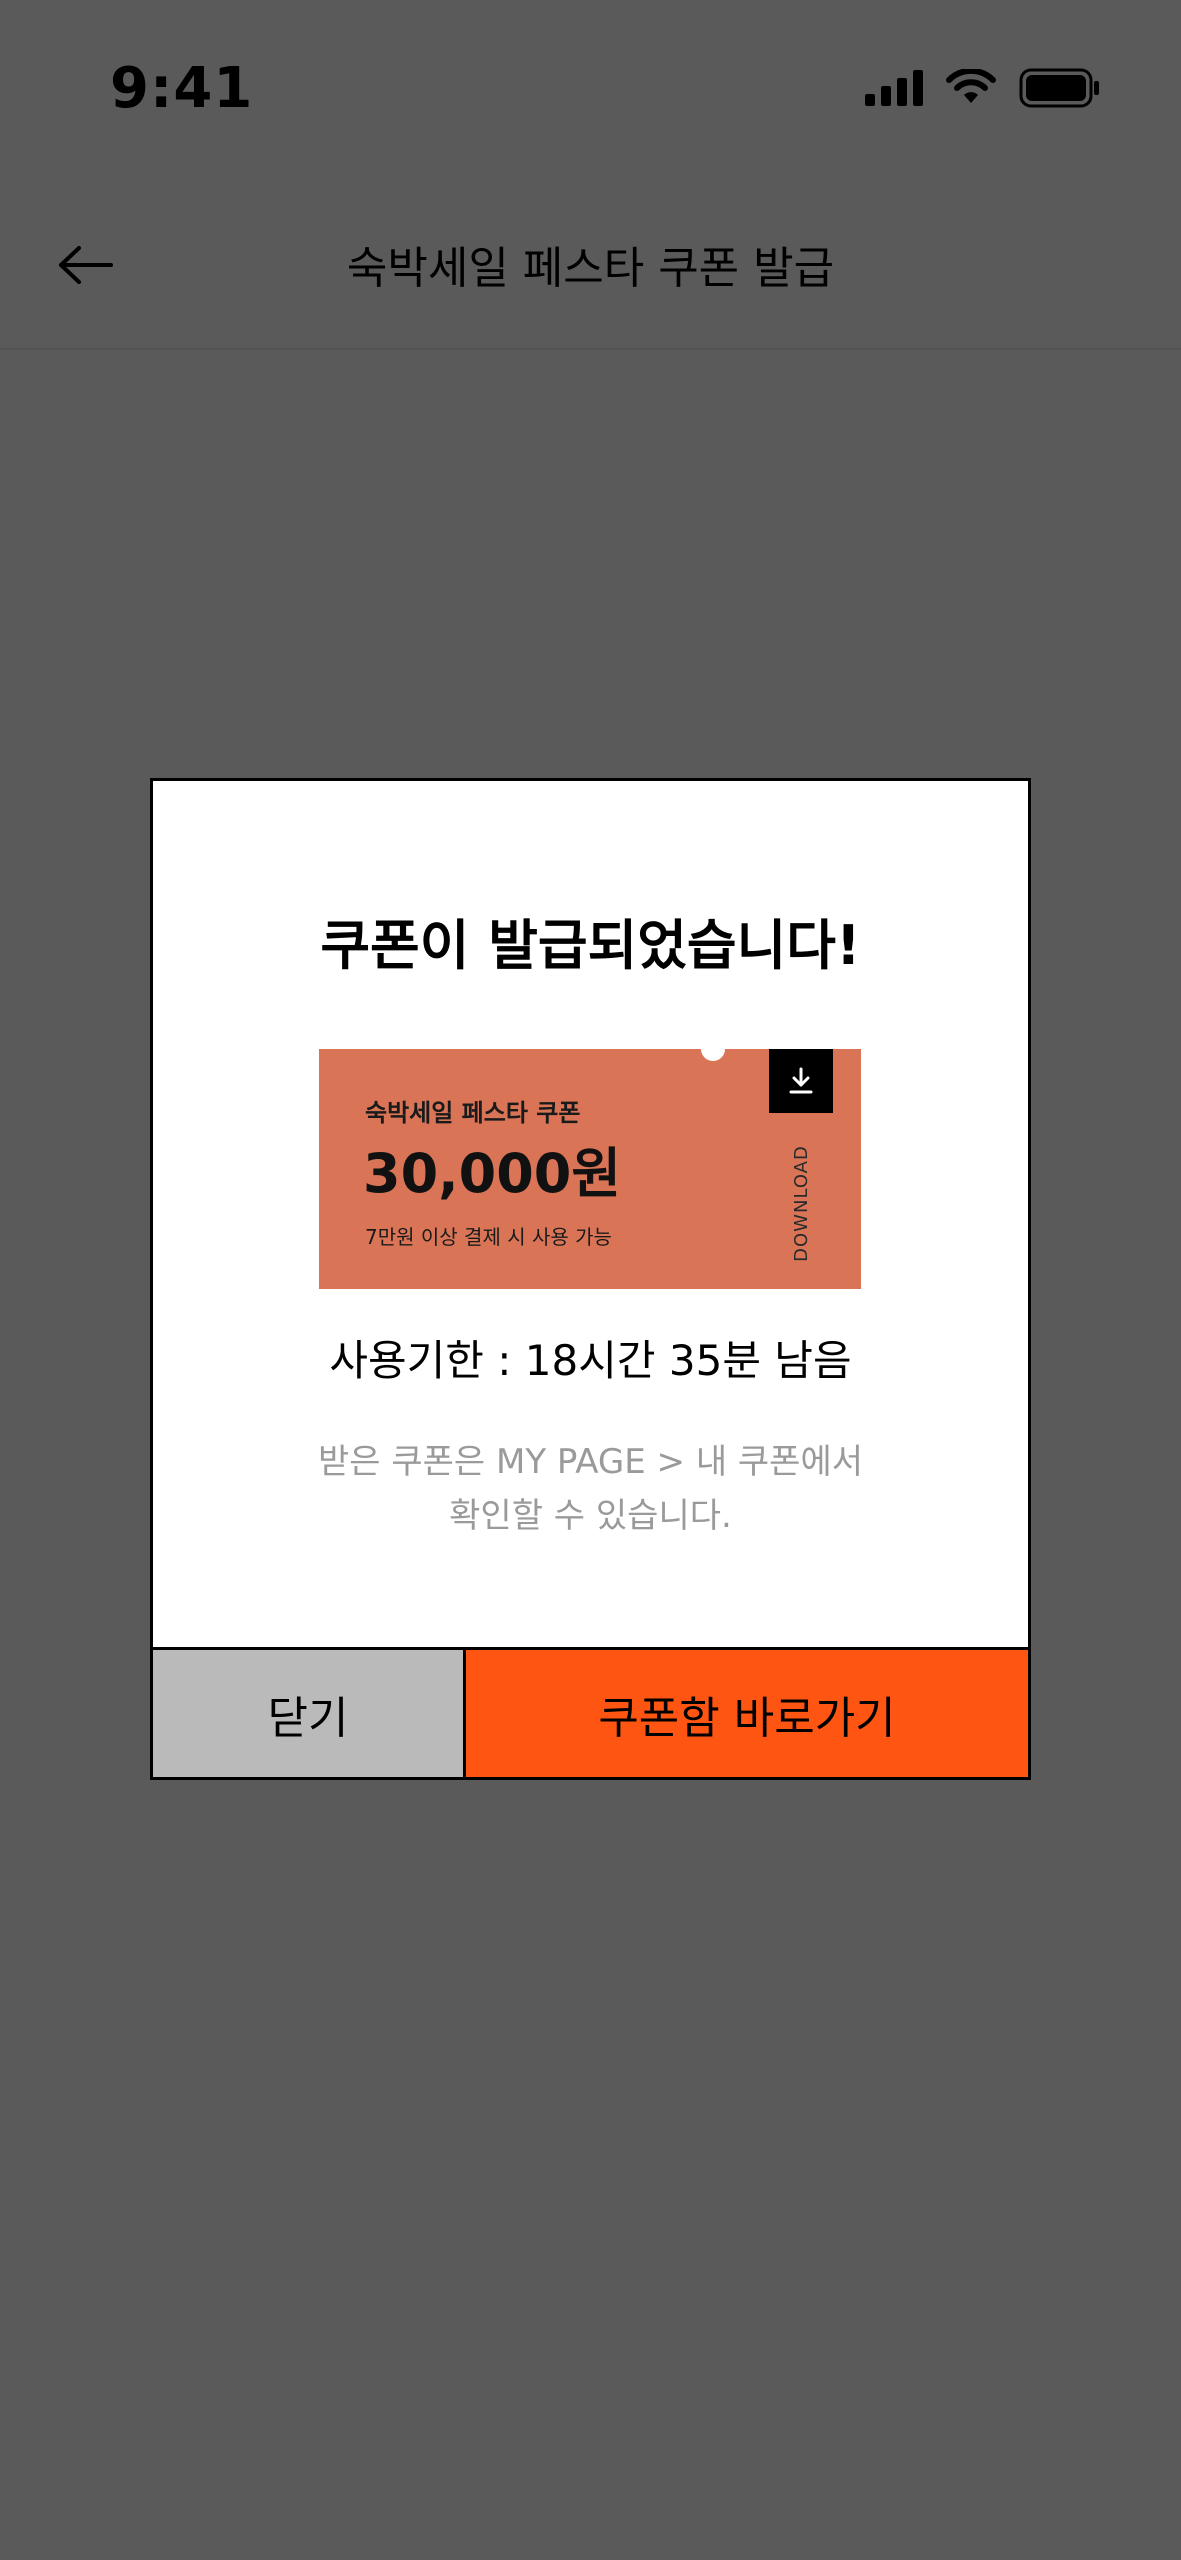 The height and width of the screenshot is (2560, 1181). Describe the element at coordinates (590, 945) in the screenshot. I see `dialog-title: 쿠폰이 발급되었습니다!` at that location.